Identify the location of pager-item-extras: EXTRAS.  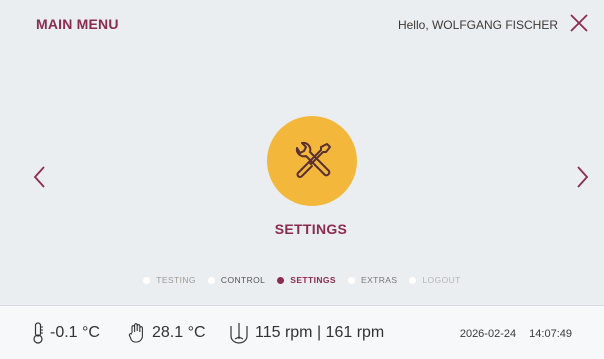
(372, 280).